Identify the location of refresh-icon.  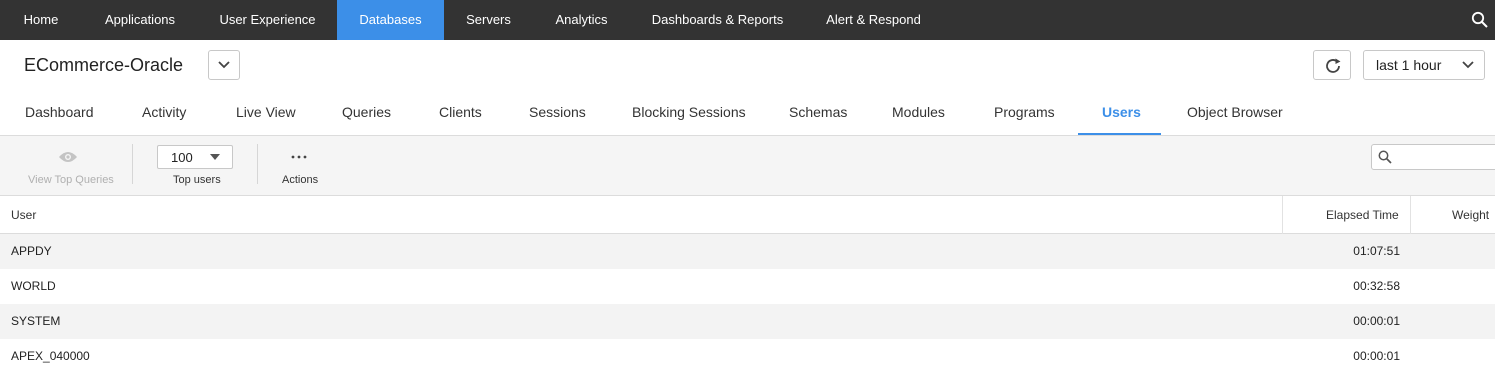
(1333, 65).